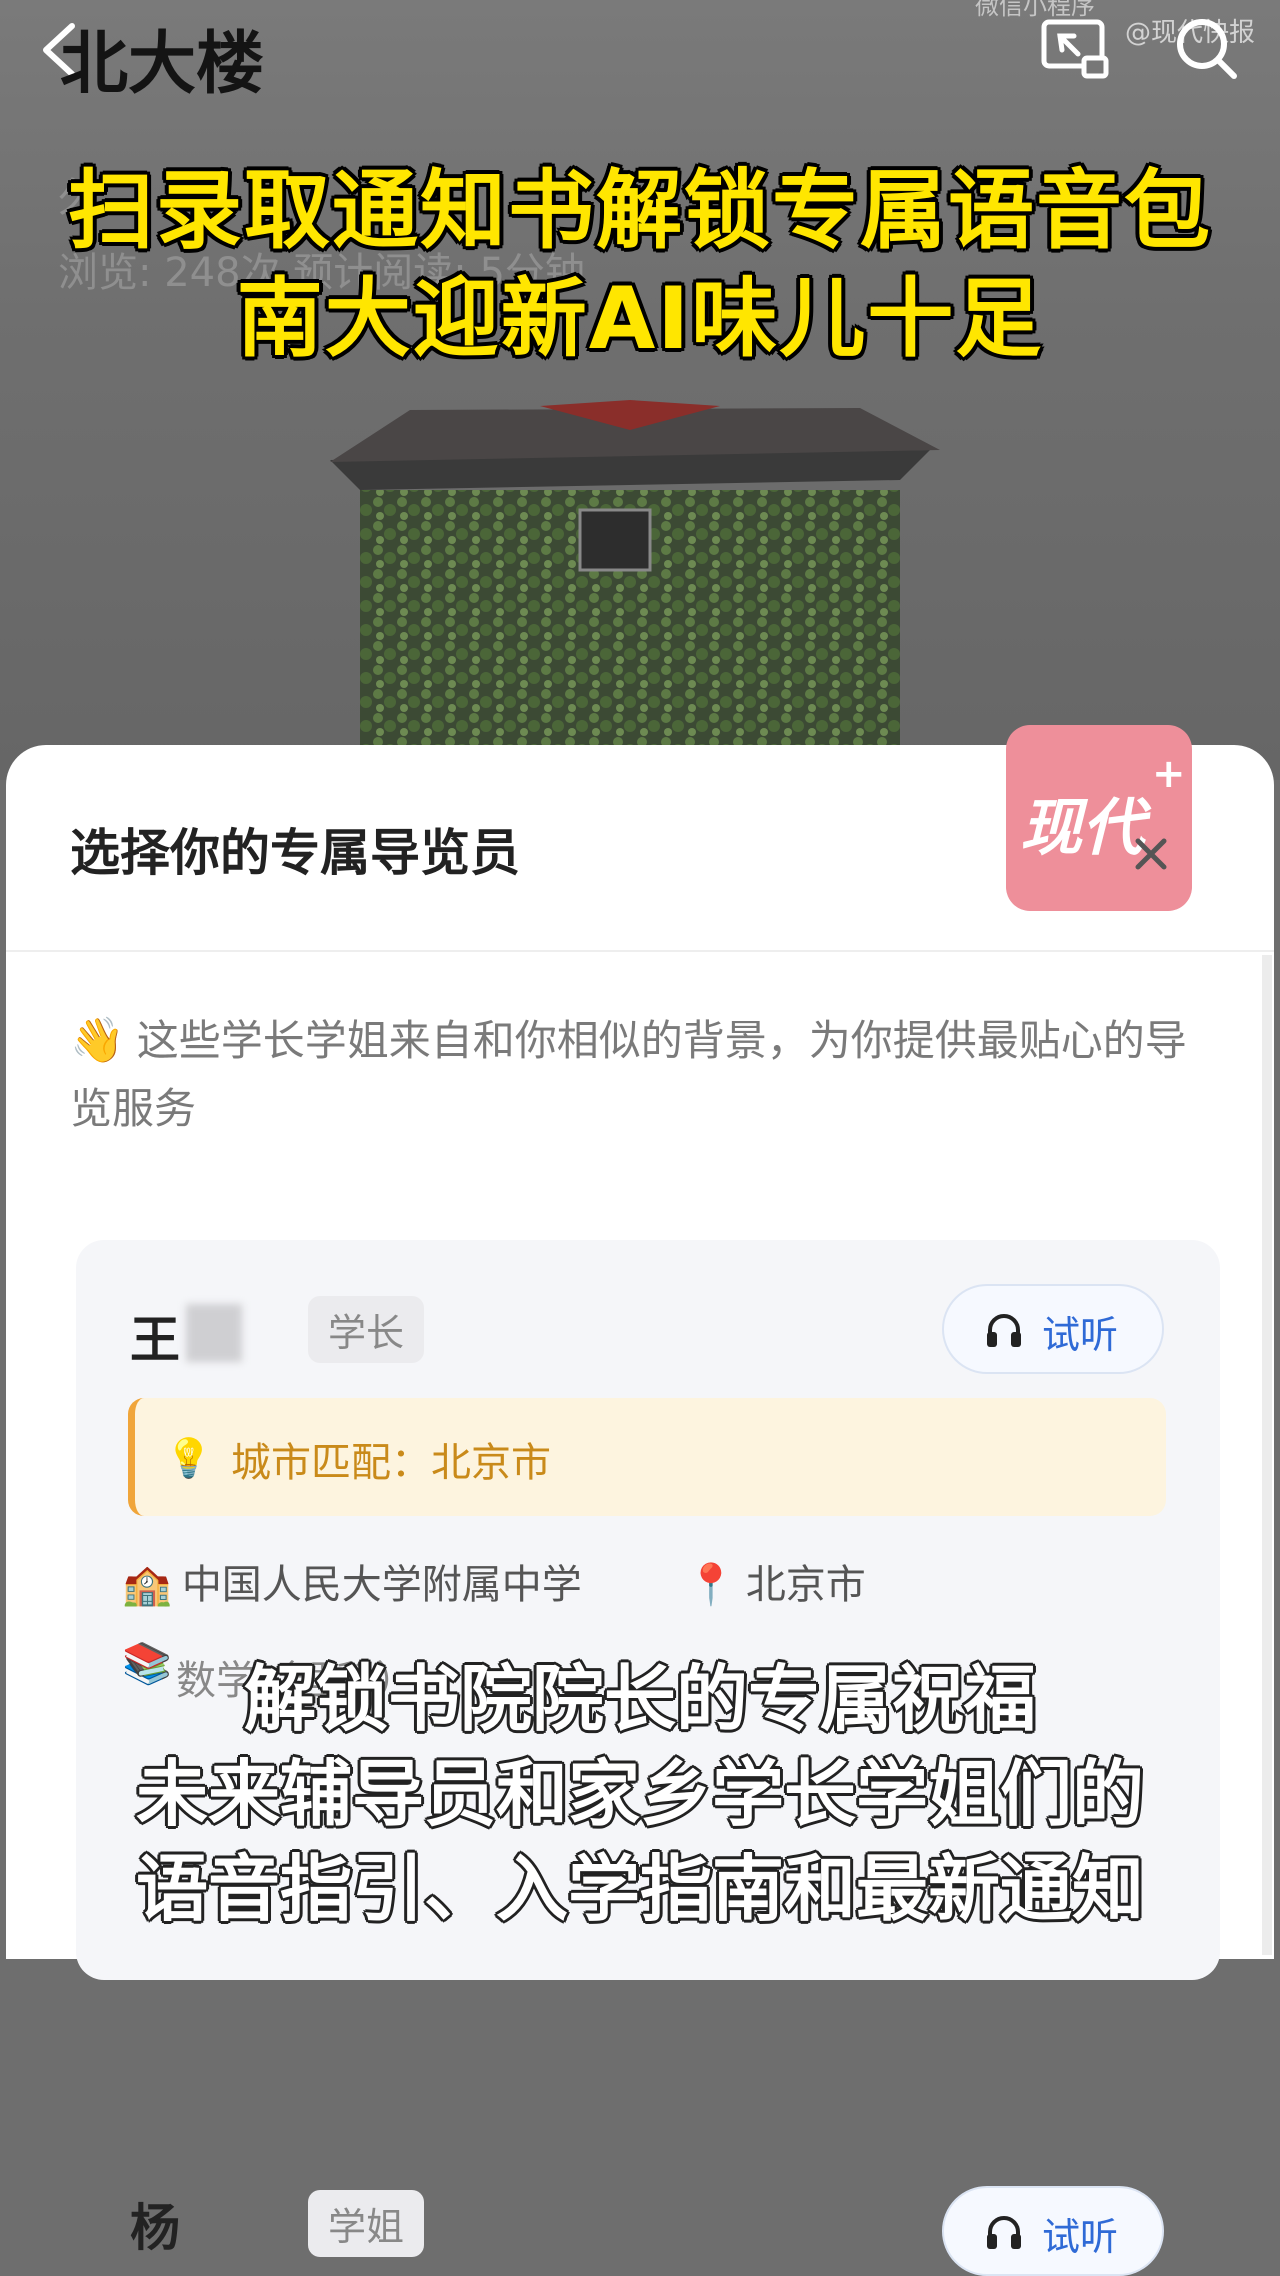 The image size is (1280, 2276). I want to click on school-name: 中国人民大学附属中学, so click(381, 1585).